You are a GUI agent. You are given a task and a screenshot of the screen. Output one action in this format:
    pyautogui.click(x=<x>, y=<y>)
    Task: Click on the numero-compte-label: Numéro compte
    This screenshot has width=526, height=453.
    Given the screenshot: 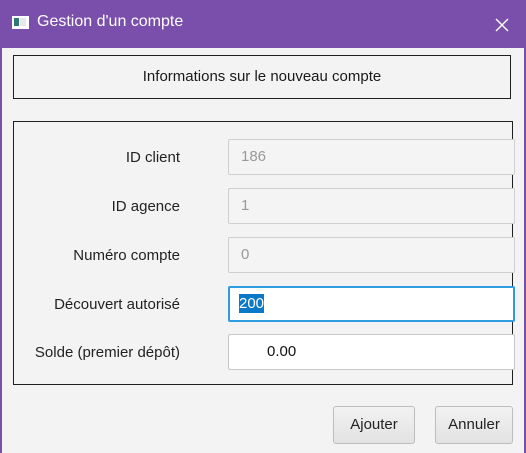 What is the action you would take?
    pyautogui.click(x=126, y=255)
    